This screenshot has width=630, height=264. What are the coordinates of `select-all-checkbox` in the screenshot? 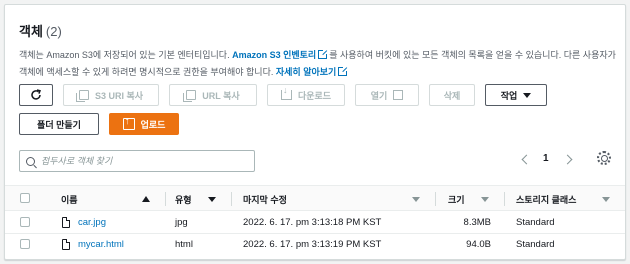 It's located at (25, 198).